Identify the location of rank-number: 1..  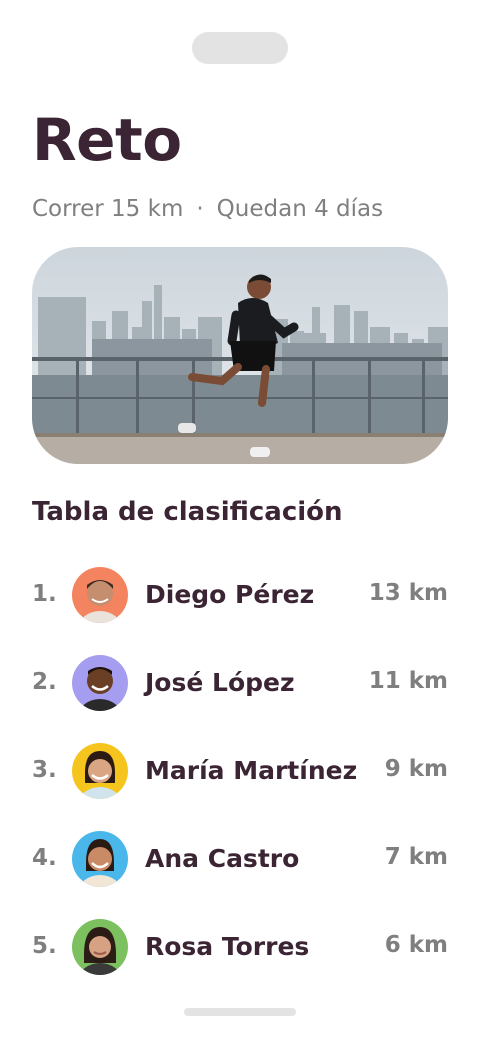
(44, 594).